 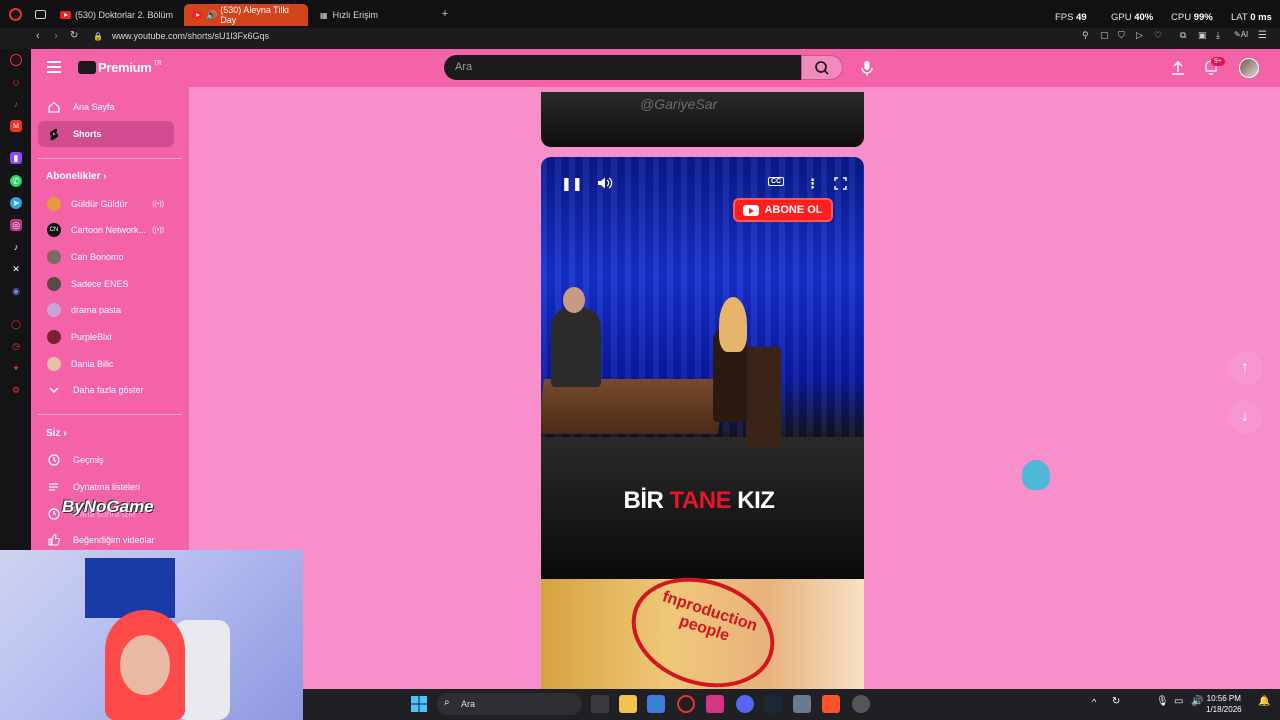 I want to click on next-short-button: ↓, so click(x=1245, y=417).